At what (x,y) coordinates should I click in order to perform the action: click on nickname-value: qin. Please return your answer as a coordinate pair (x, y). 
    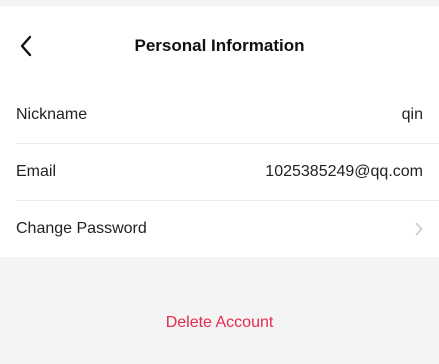
    Looking at the image, I should click on (412, 114).